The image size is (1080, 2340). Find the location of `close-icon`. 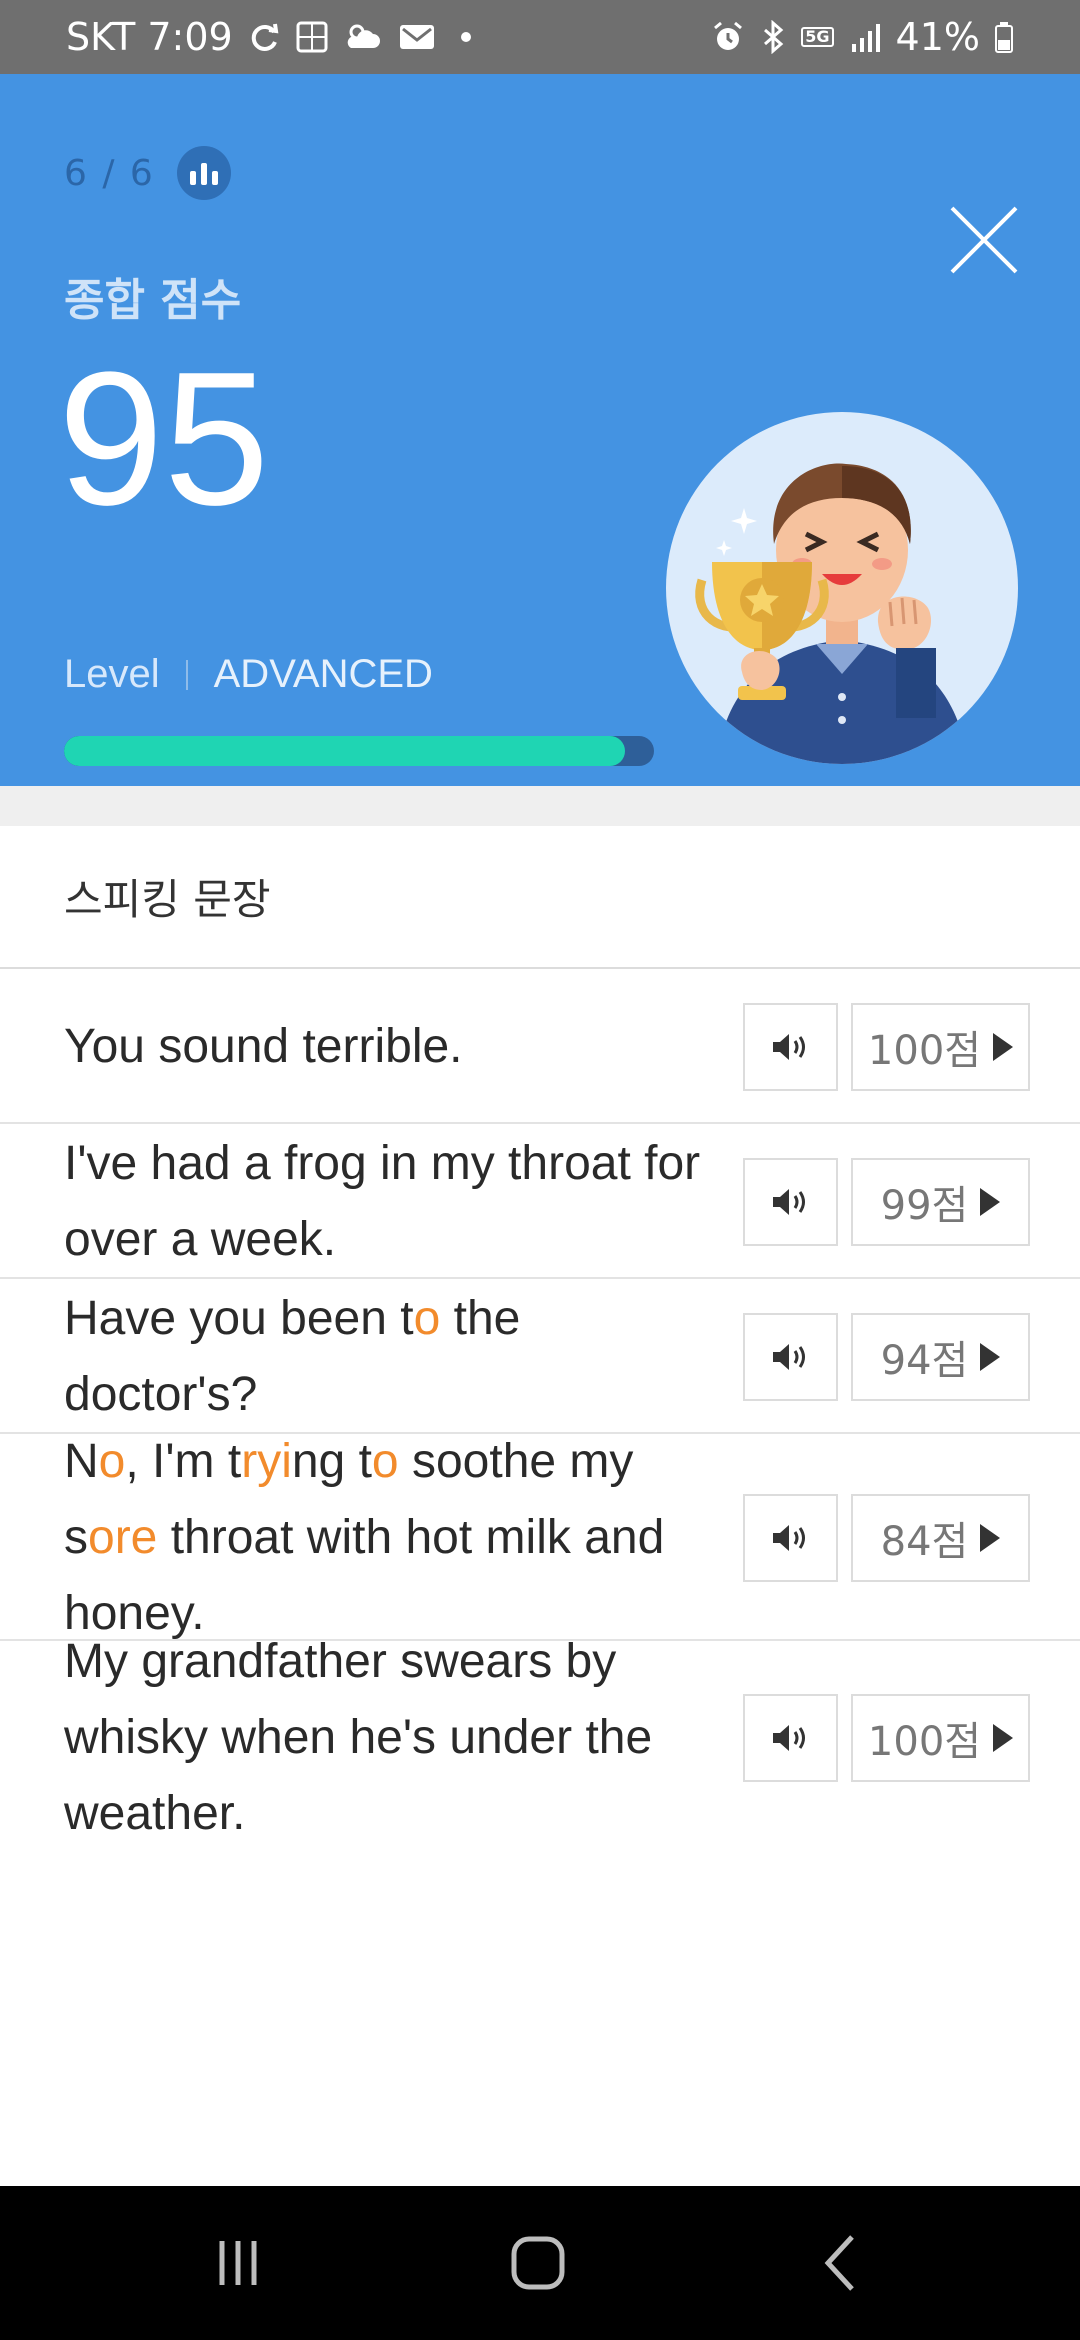

close-icon is located at coordinates (984, 240).